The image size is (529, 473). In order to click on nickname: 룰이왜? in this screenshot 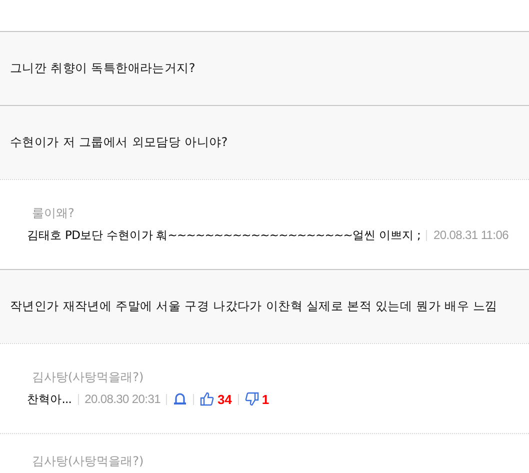, I will do `click(54, 213)`.